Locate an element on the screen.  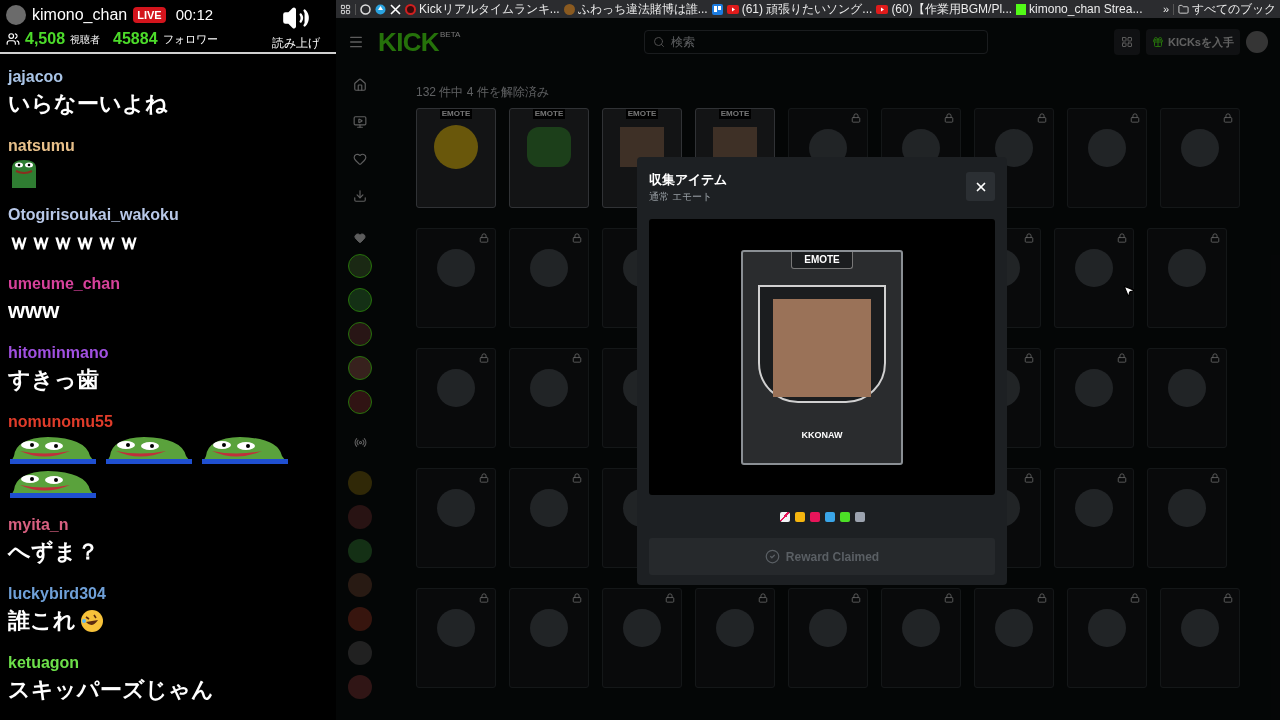
chat-username: natsumu is located at coordinates (41, 146).